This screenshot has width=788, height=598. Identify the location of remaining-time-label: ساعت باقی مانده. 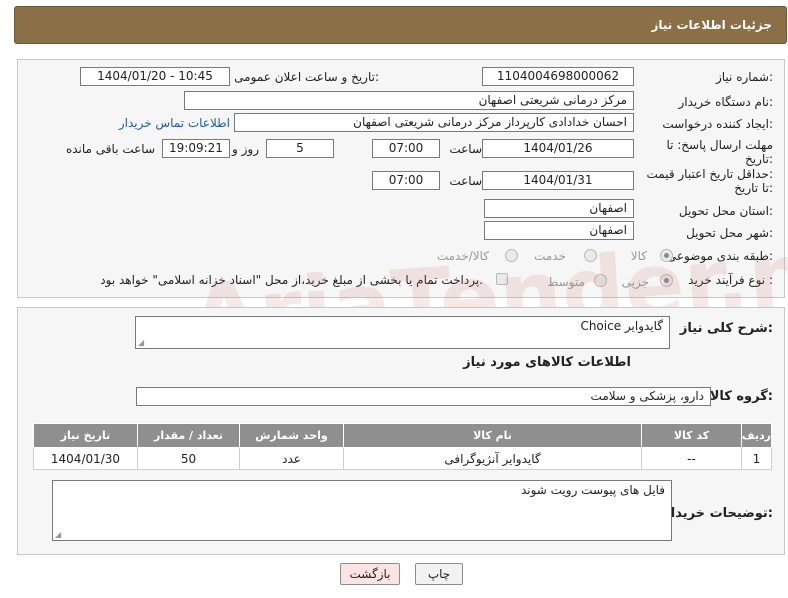
(110, 149).